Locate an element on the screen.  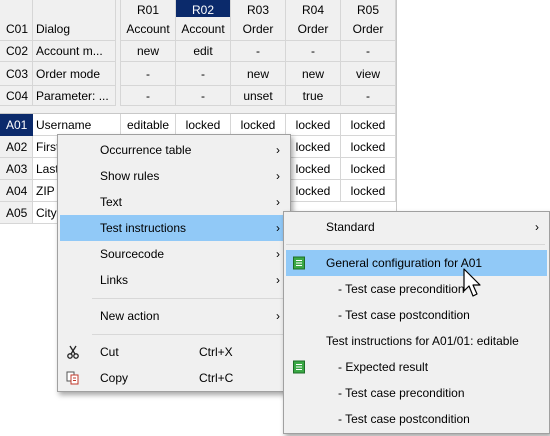
submenu-item-general-configuration: General configuration for A01 is located at coordinates (416, 263).